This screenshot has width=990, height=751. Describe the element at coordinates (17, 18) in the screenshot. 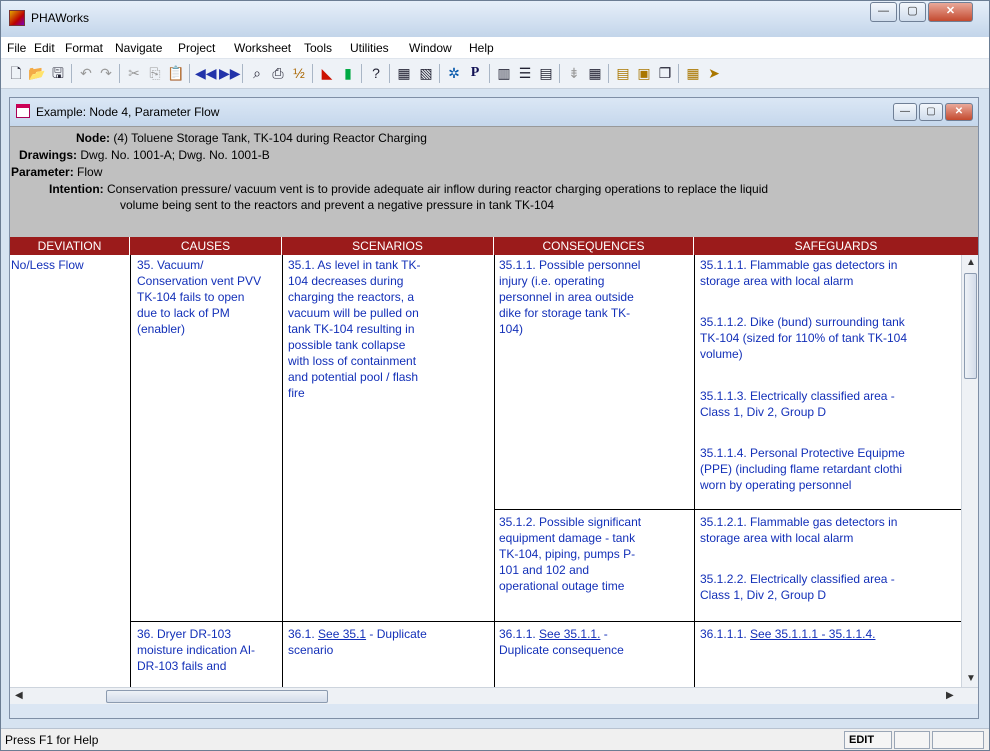

I see `phaworks-logo-icon` at that location.